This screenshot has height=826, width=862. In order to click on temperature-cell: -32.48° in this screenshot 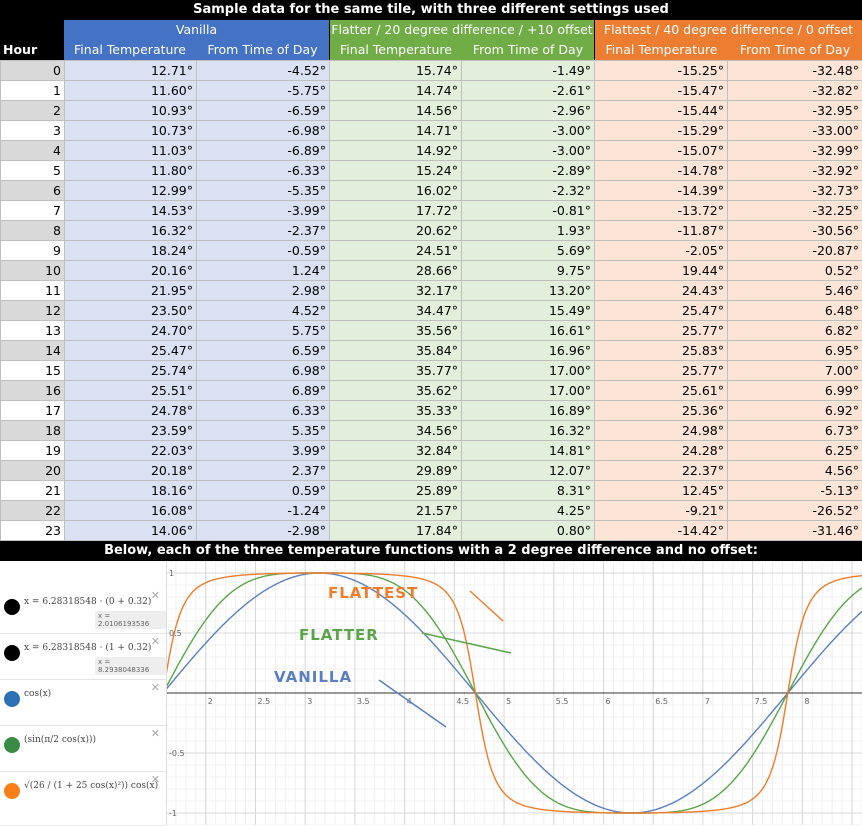, I will do `click(795, 71)`.